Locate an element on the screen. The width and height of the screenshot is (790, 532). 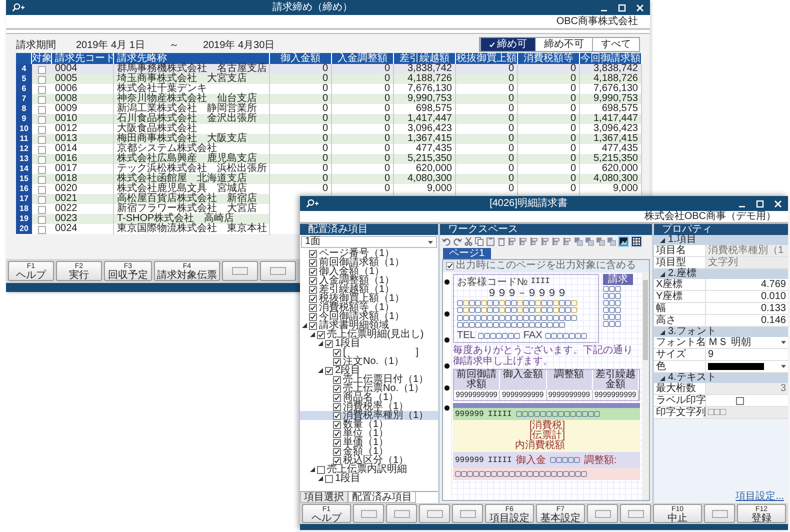
table-row: 17 0021 高松屋百貨店株式会社 新宿店 is located at coordinates (143, 199).